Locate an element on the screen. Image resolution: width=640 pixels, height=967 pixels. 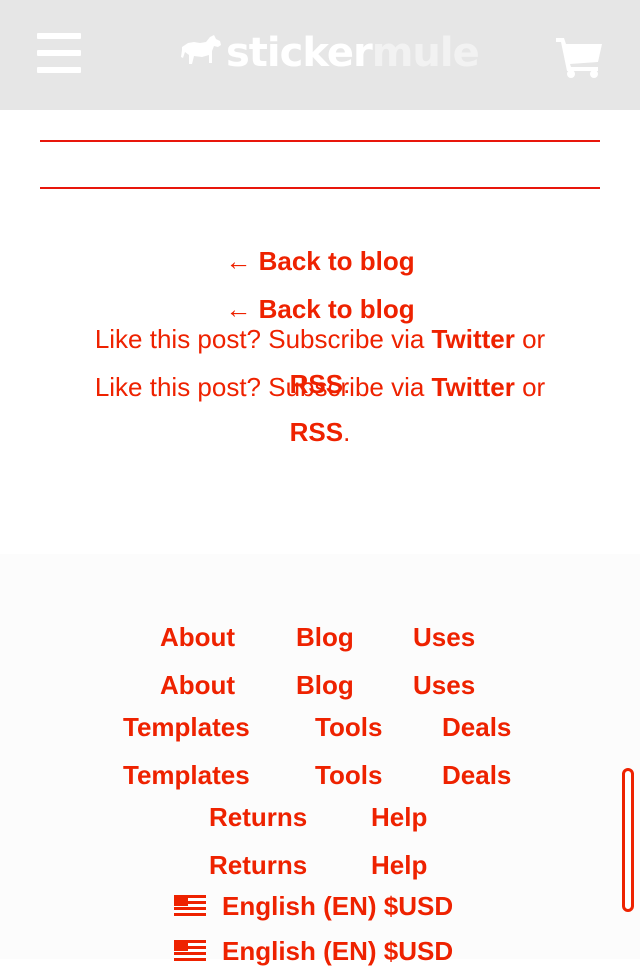
hamburger-menu-icon is located at coordinates (59, 53).